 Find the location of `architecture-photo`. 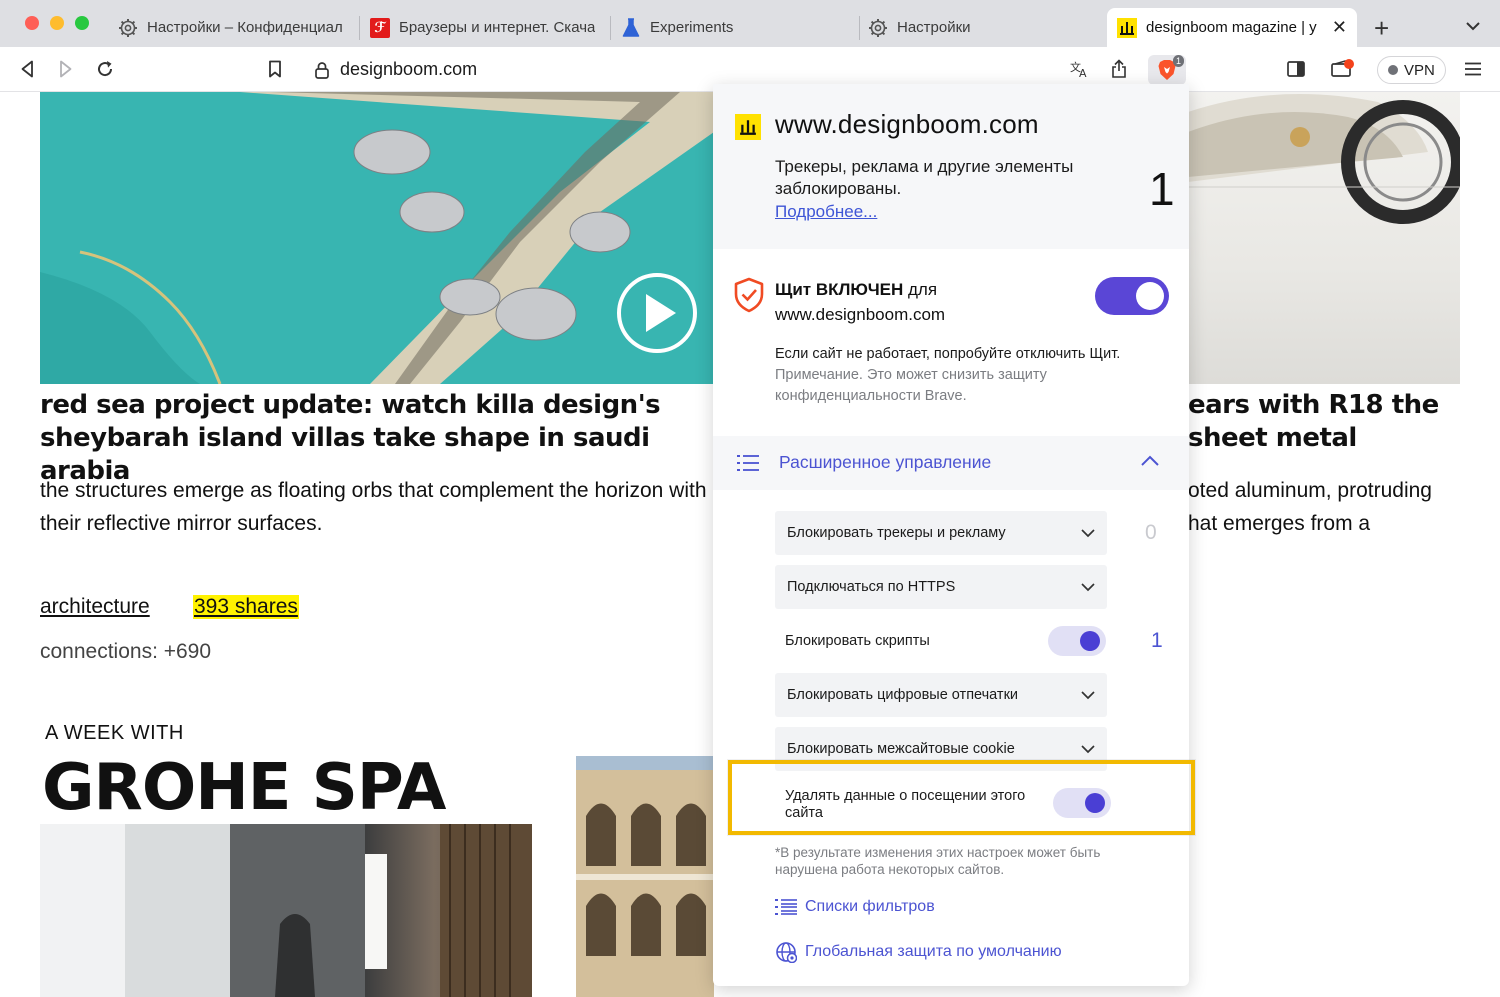

architecture-photo is located at coordinates (645, 876).